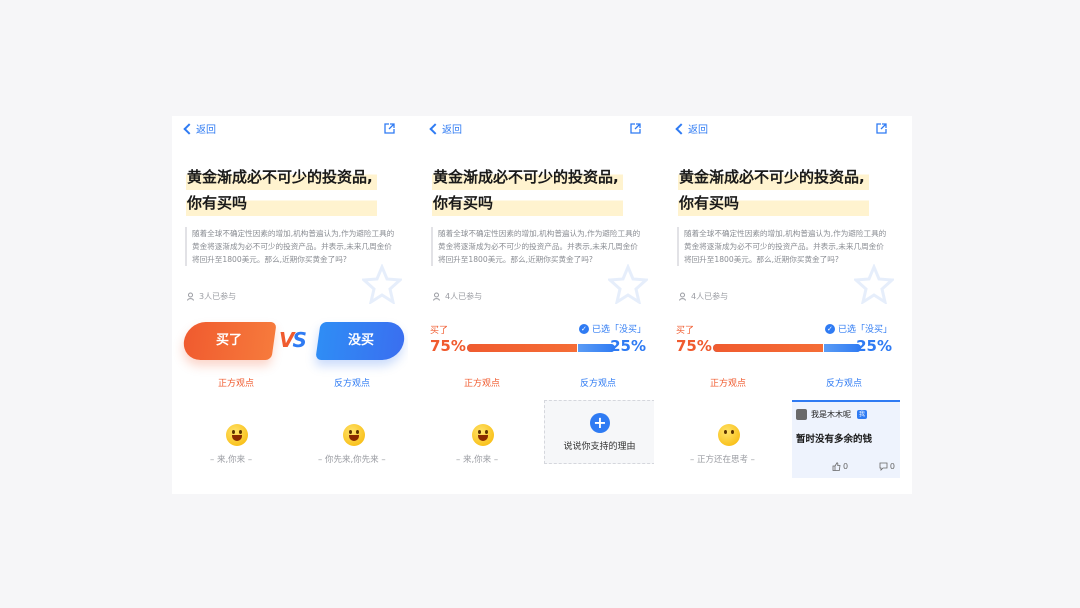 The height and width of the screenshot is (608, 1080). I want to click on reply-count: 0, so click(892, 466).